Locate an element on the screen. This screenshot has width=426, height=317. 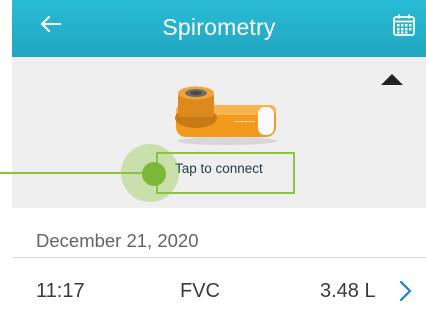
triangle-up-icon is located at coordinates (392, 79).